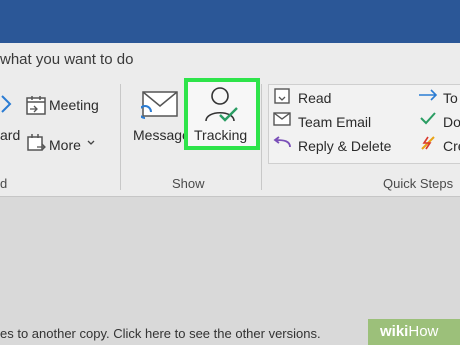 The height and width of the screenshot is (345, 460). I want to click on quick-step-reply-delete: Reply & Delete, so click(344, 146).